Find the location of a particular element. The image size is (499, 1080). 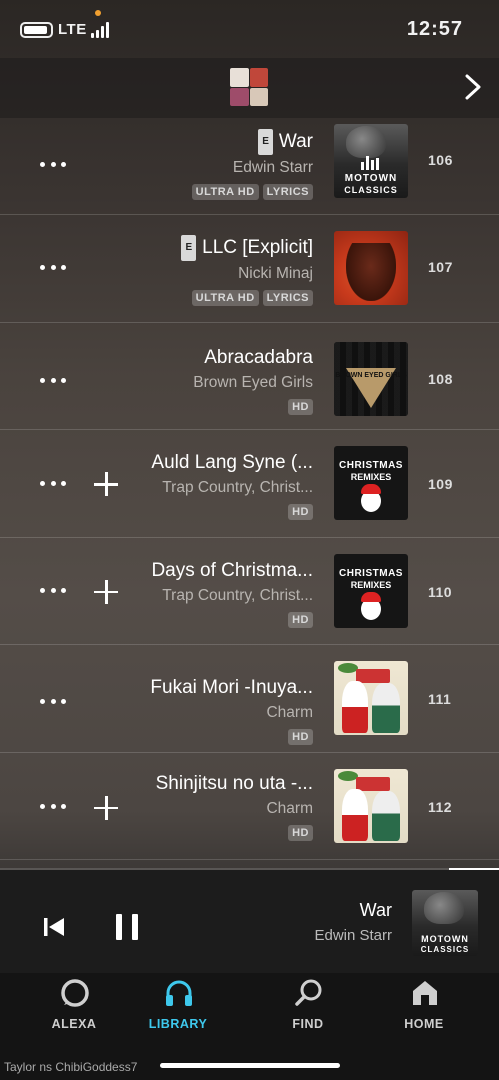

headphones-icon is located at coordinates (179, 993).